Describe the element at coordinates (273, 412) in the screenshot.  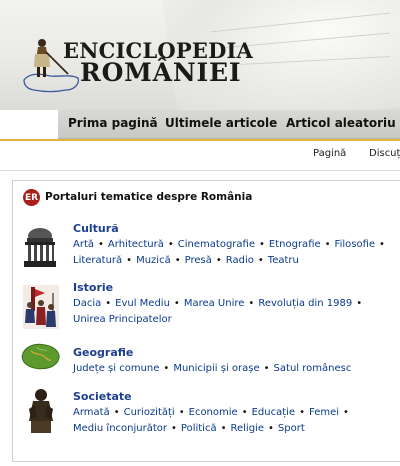
I see `link-educatie: Educație` at that location.